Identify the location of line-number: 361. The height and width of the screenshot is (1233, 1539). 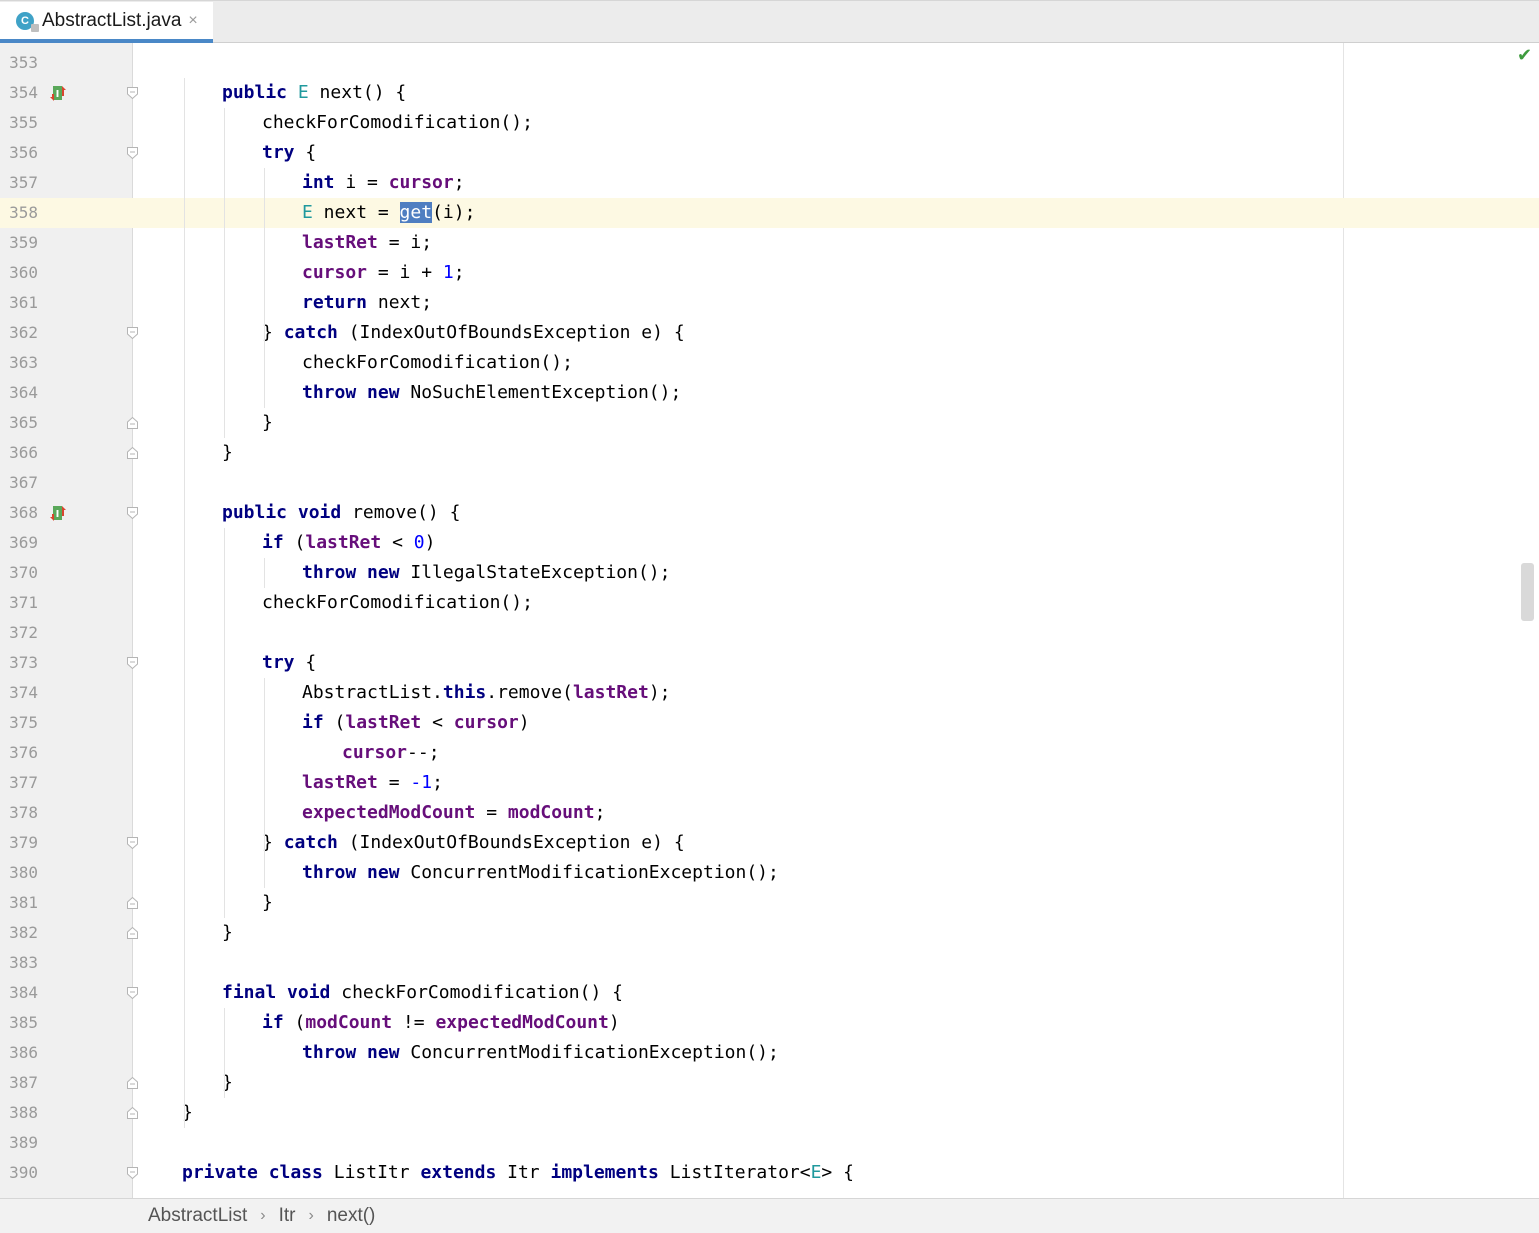
(19, 303).